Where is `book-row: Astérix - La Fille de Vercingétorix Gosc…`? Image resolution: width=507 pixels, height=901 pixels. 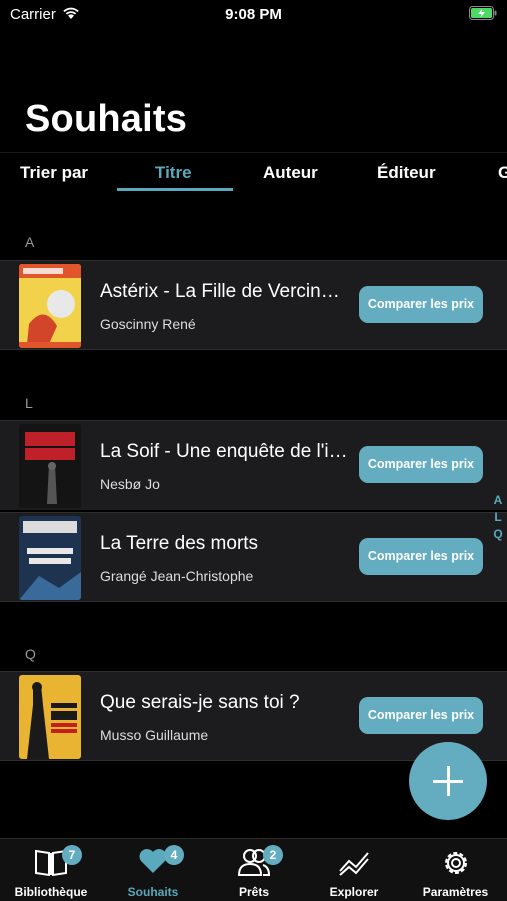
book-row: Astérix - La Fille de Vercingétorix Gosc… is located at coordinates (253, 305).